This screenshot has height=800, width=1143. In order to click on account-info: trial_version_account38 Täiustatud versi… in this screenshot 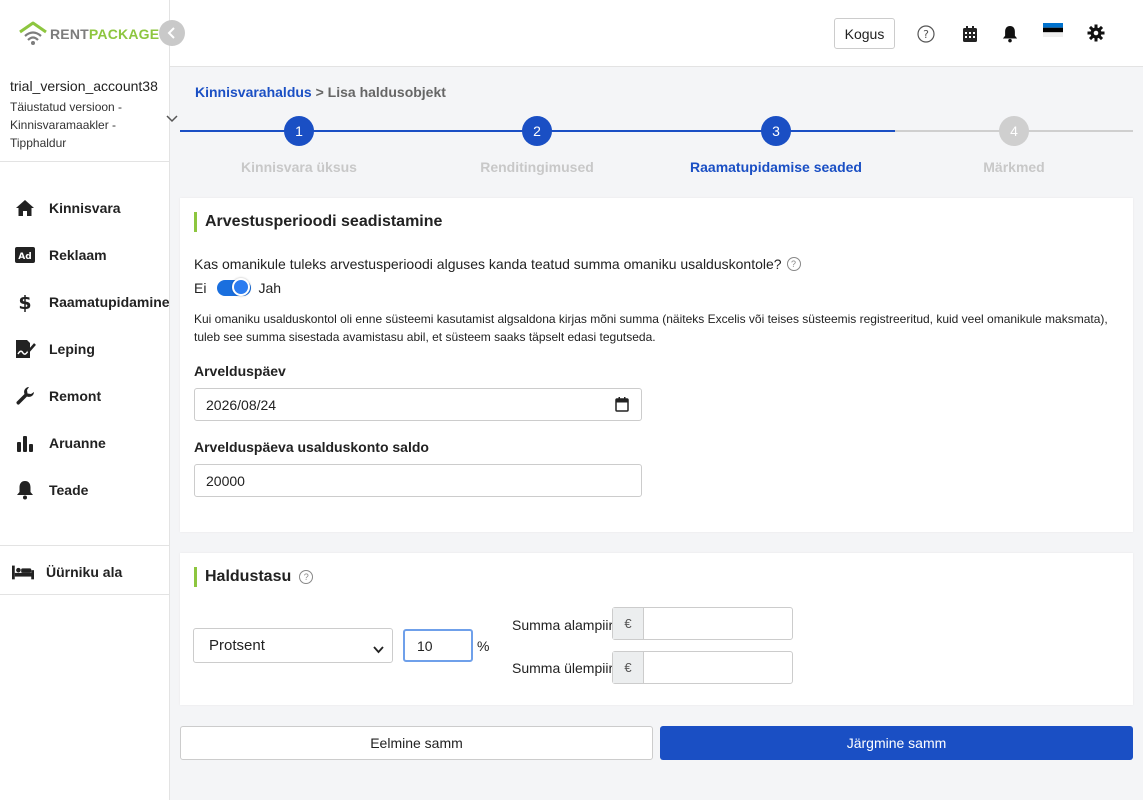, I will do `click(85, 115)`.